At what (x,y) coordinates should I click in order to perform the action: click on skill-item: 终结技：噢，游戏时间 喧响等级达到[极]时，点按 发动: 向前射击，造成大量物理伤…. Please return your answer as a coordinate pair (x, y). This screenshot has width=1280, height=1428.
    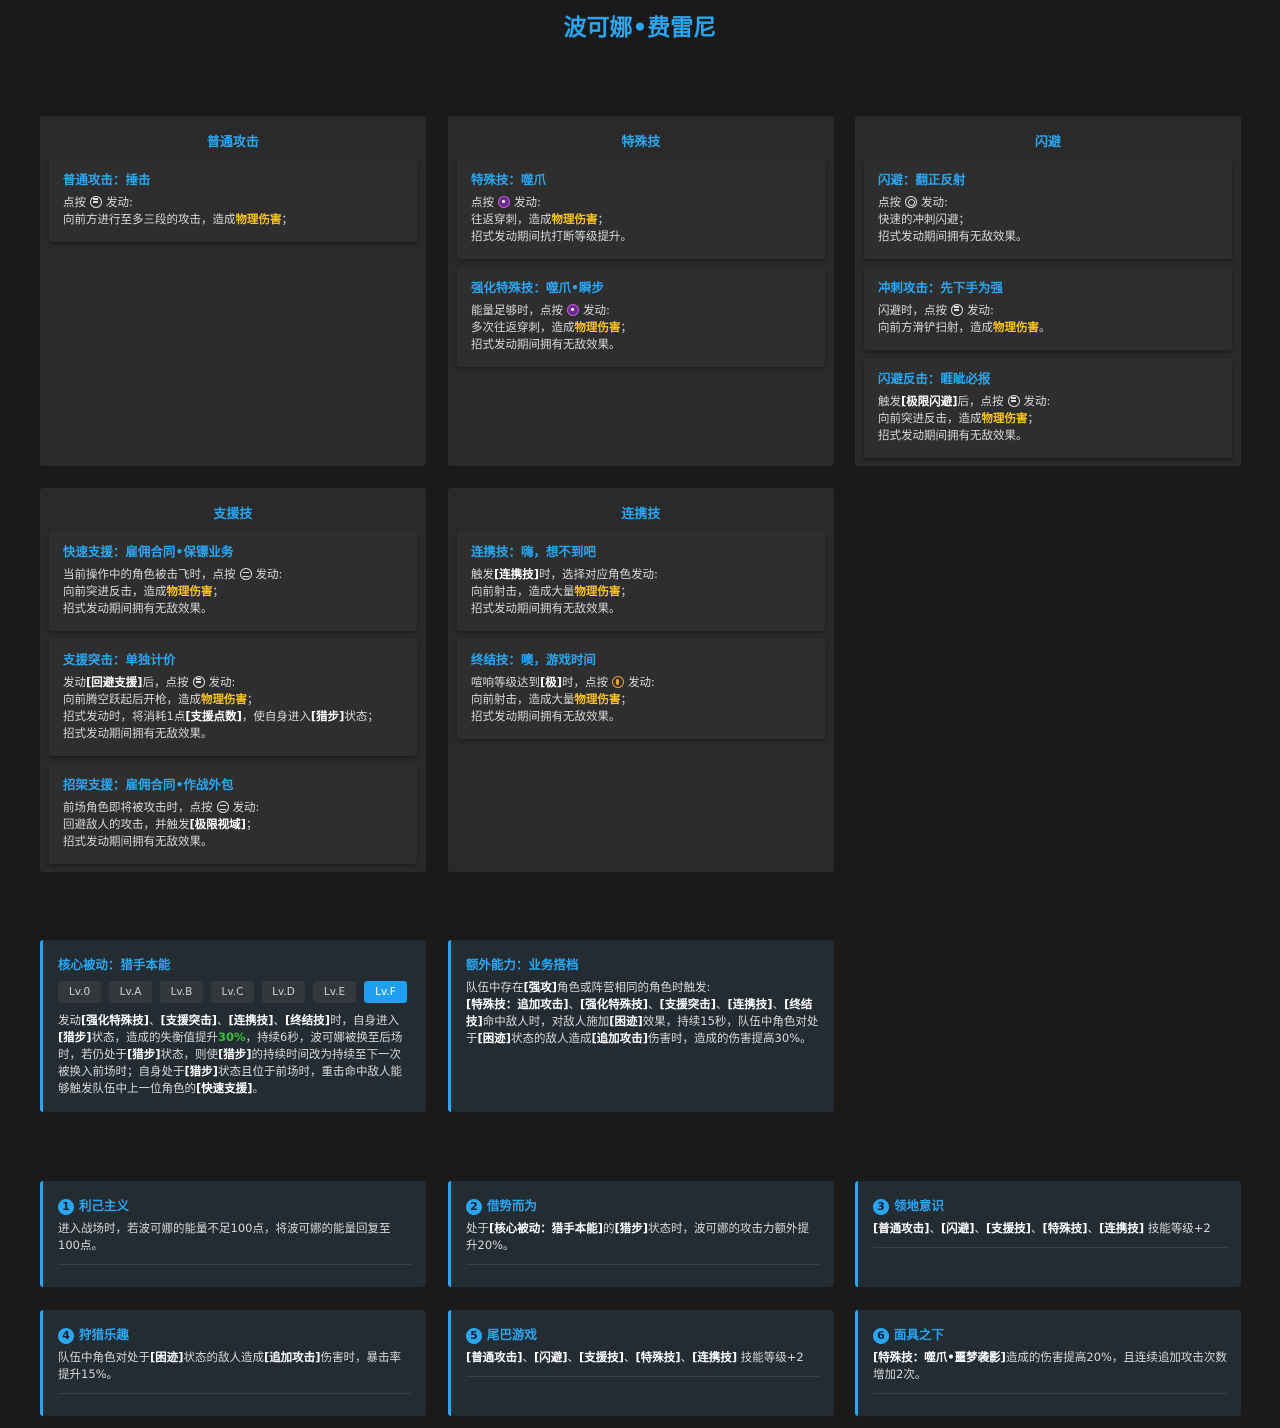
    Looking at the image, I should click on (641, 689).